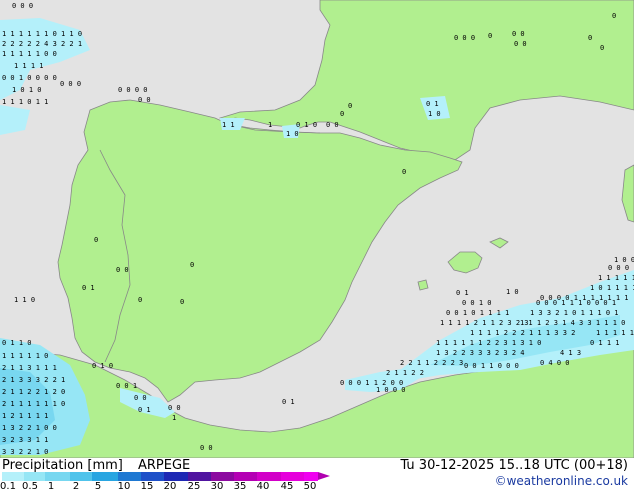 Image resolution: width=634 pixels, height=492 pixels. Describe the element at coordinates (124, 486) in the screenshot. I see `scale-tick-label: 10` at that location.